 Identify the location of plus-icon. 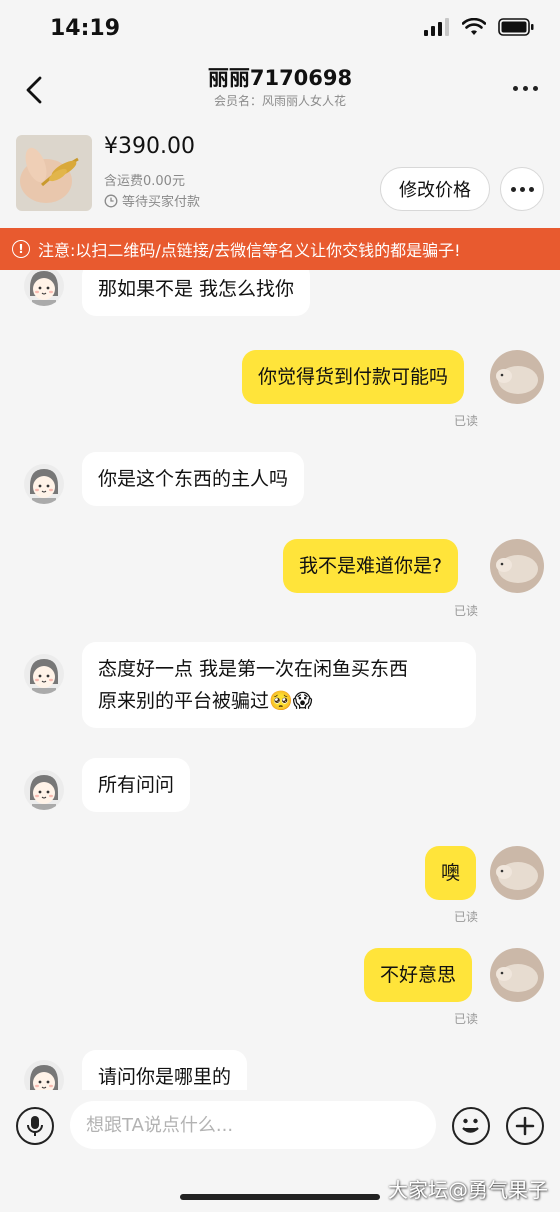
(525, 1126).